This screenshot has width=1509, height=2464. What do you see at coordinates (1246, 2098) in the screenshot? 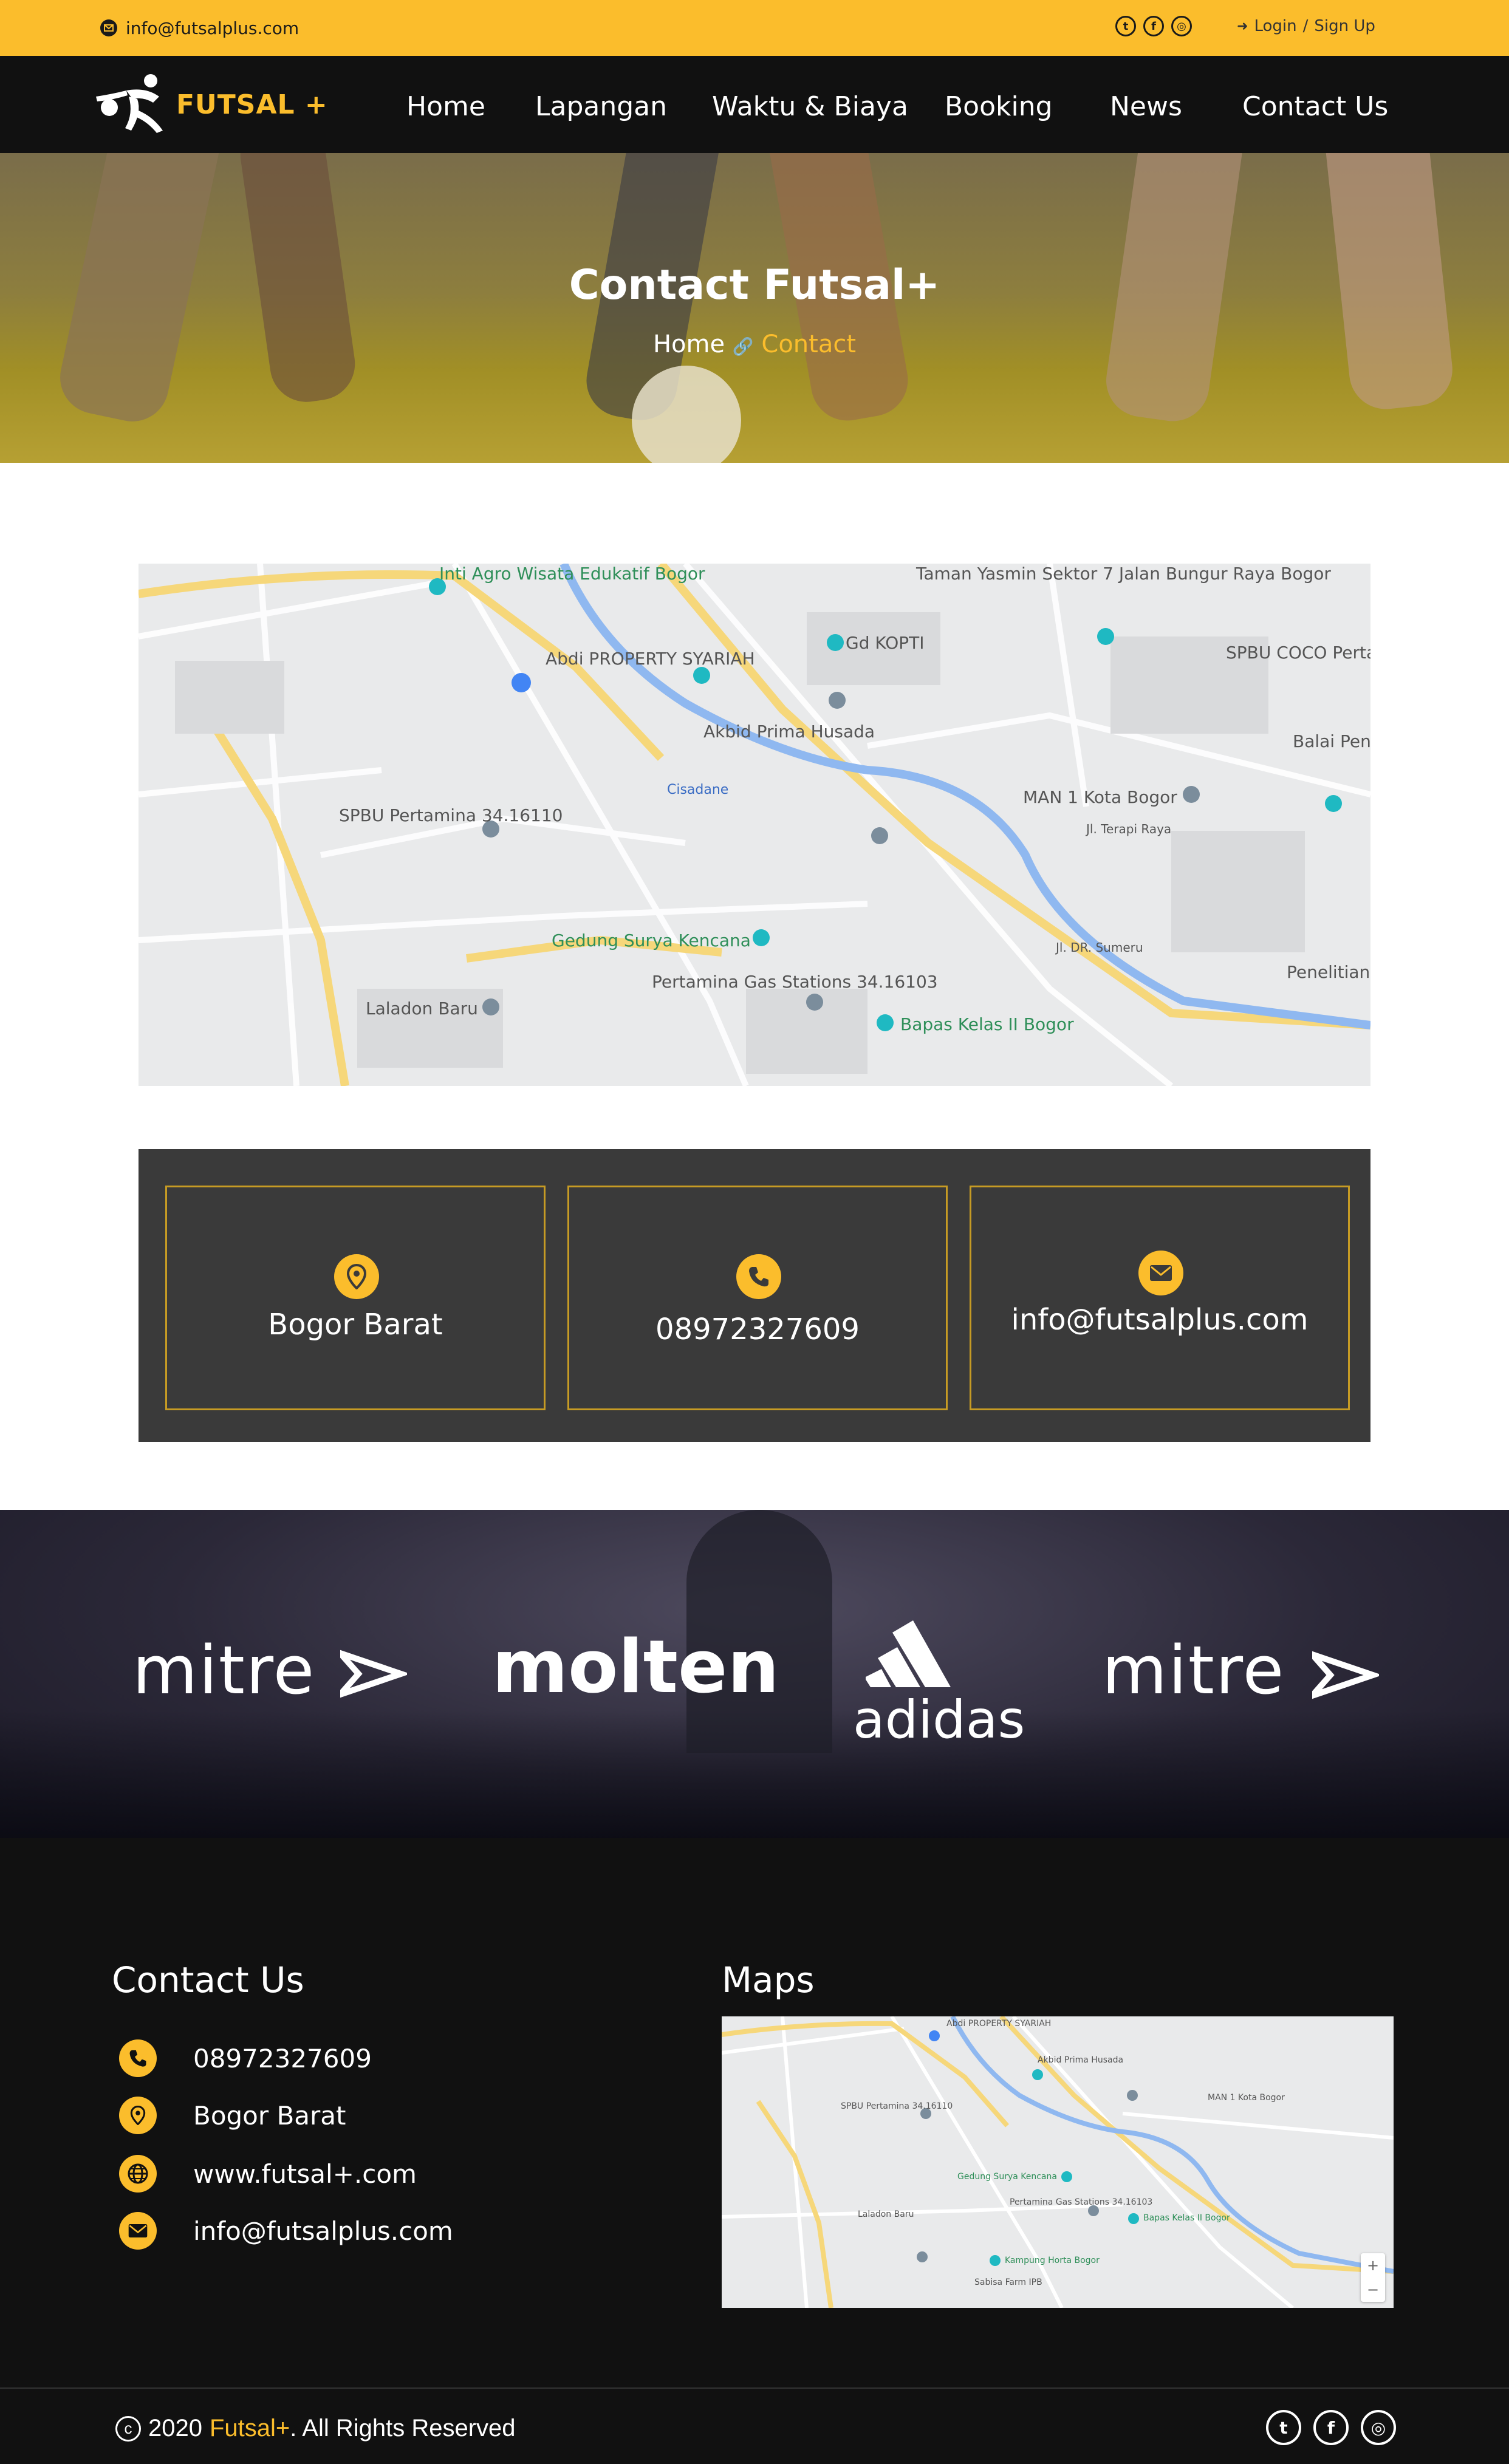
I see `mini-map-label: MAN 1 Kota Bogor` at bounding box center [1246, 2098].